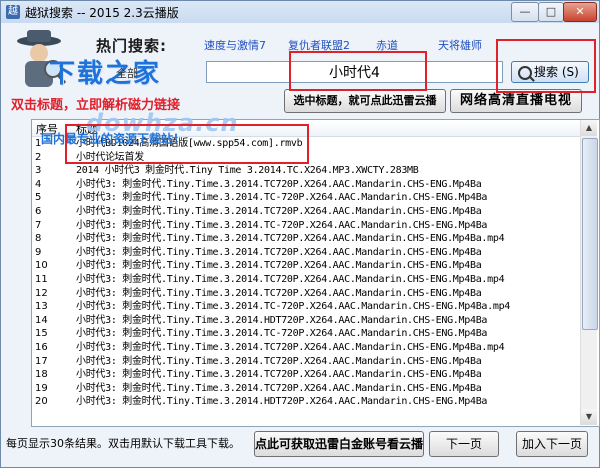 The width and height of the screenshot is (600, 468). What do you see at coordinates (41, 320) in the screenshot?
I see `row-index: 14` at bounding box center [41, 320].